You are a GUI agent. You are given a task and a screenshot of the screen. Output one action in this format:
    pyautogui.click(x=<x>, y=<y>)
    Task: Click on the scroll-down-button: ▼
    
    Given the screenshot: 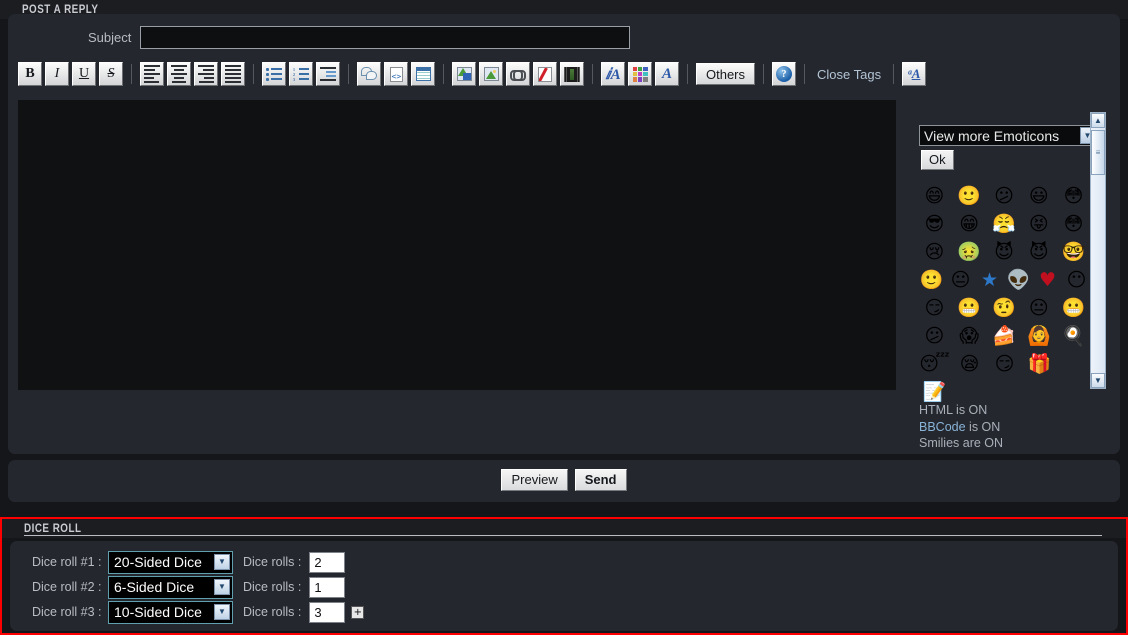 What is the action you would take?
    pyautogui.click(x=1098, y=380)
    